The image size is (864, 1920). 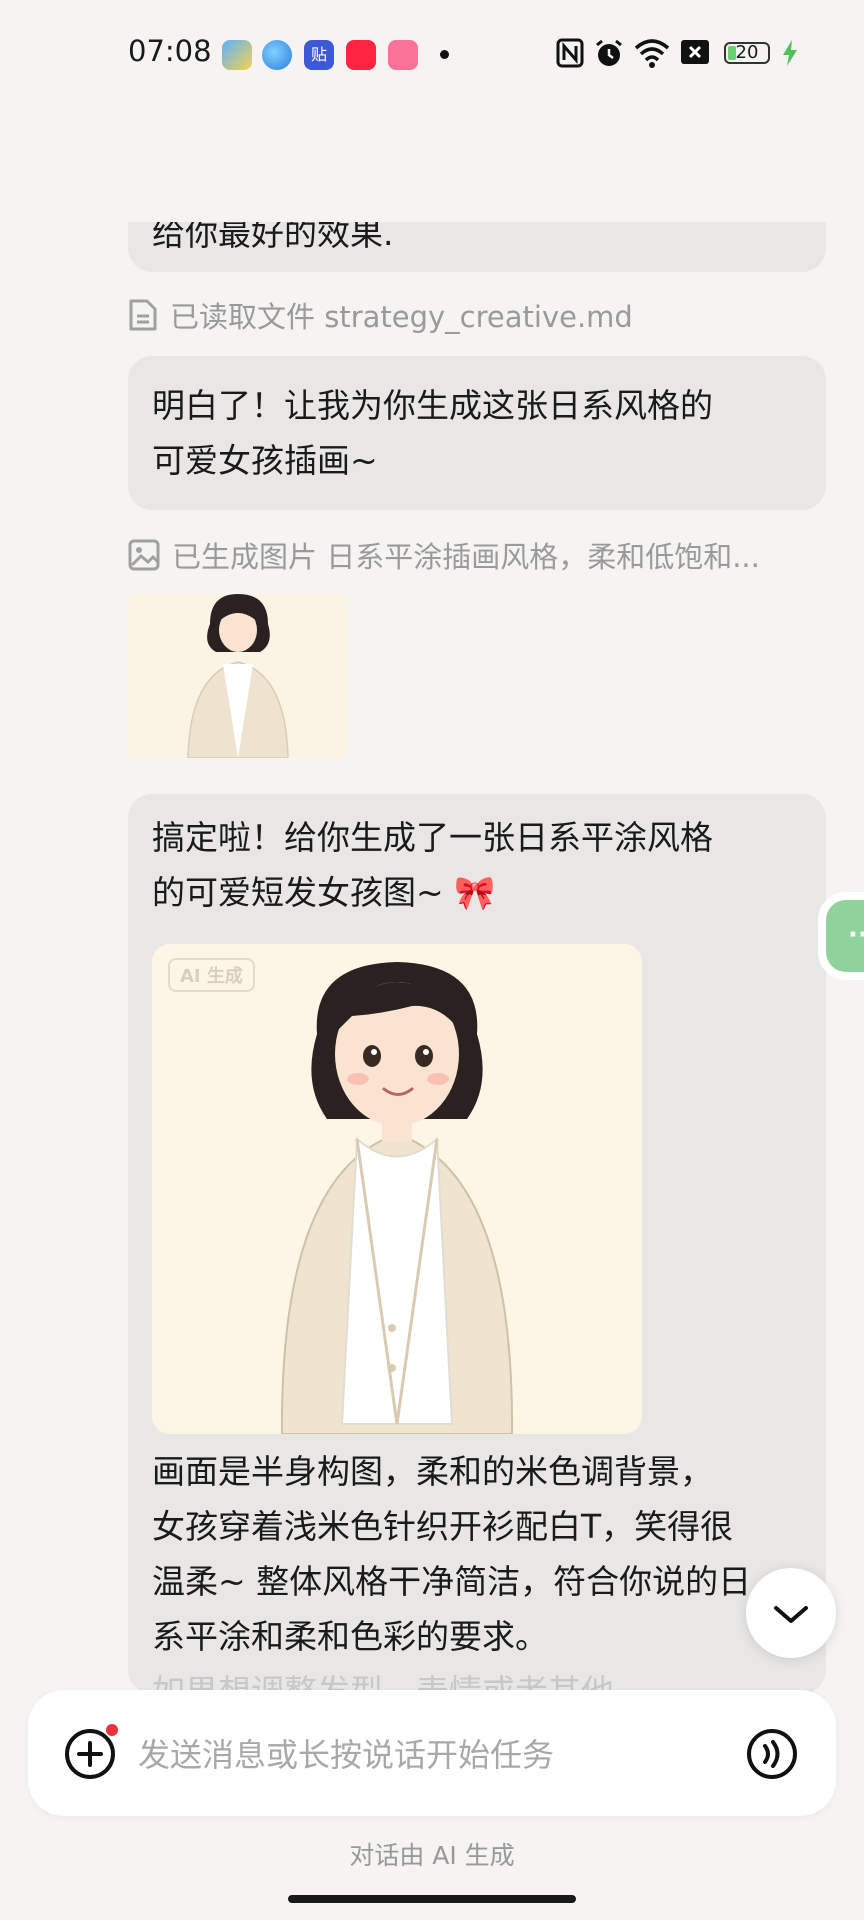 What do you see at coordinates (215, 140) in the screenshot?
I see `chevron-right-icon: ›` at bounding box center [215, 140].